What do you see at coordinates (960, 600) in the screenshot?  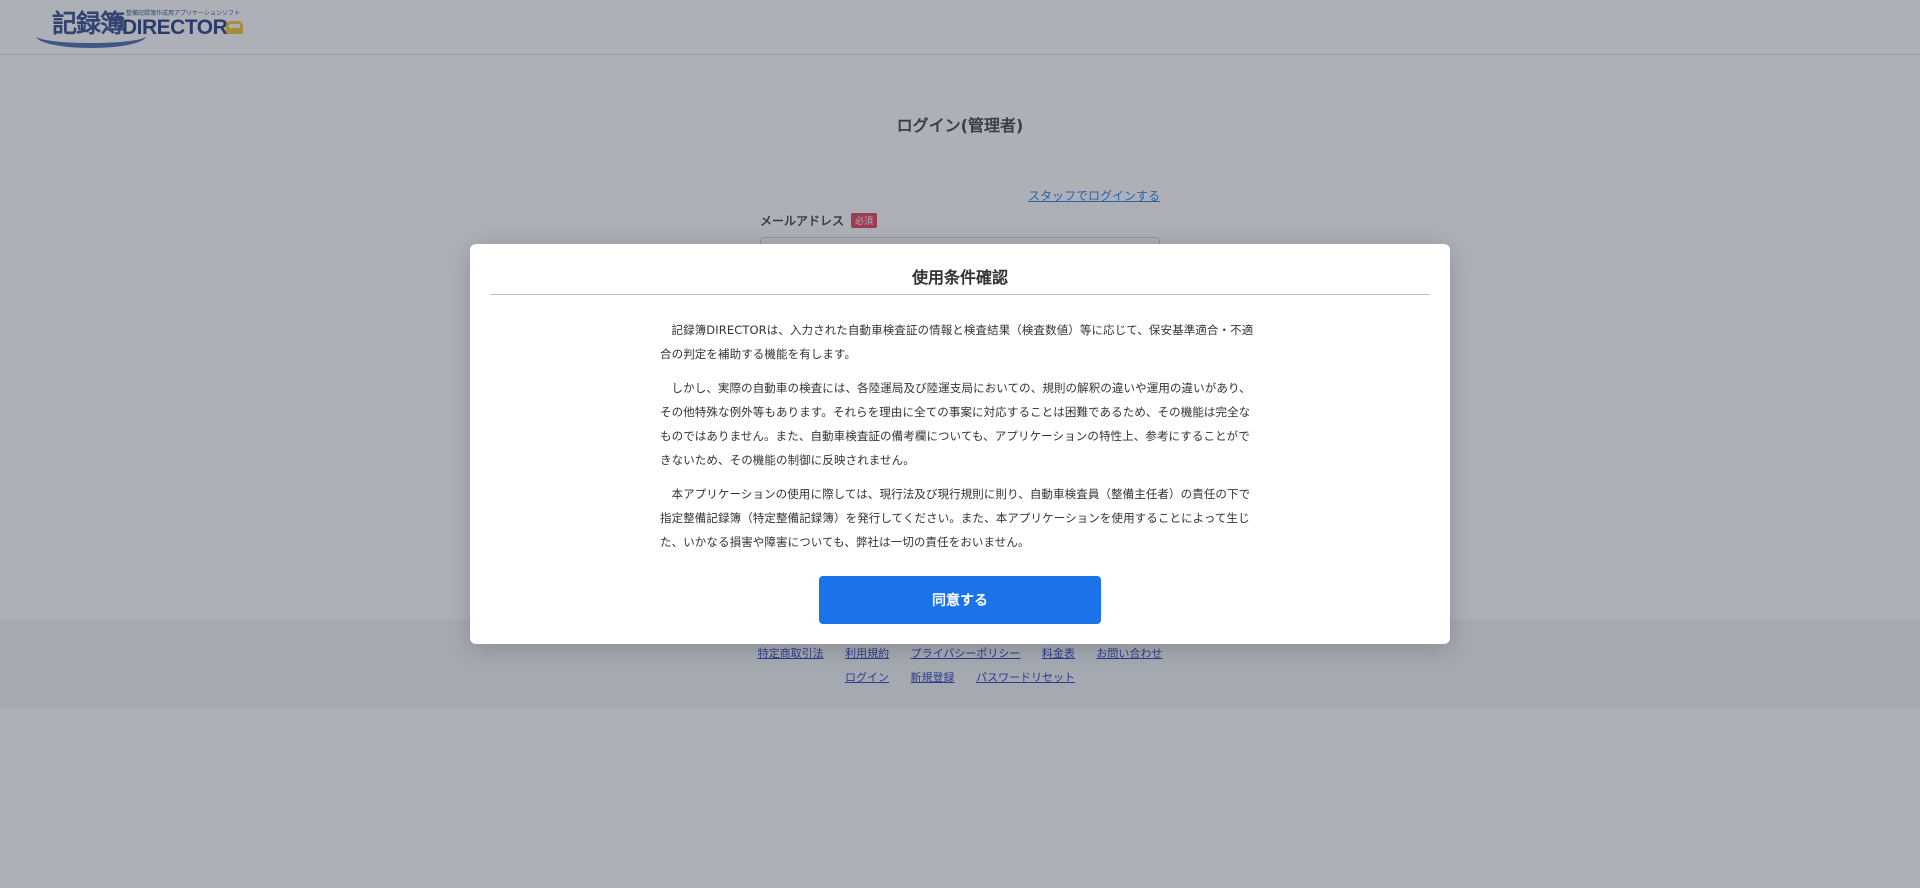 I see `agree-button: 同意する` at bounding box center [960, 600].